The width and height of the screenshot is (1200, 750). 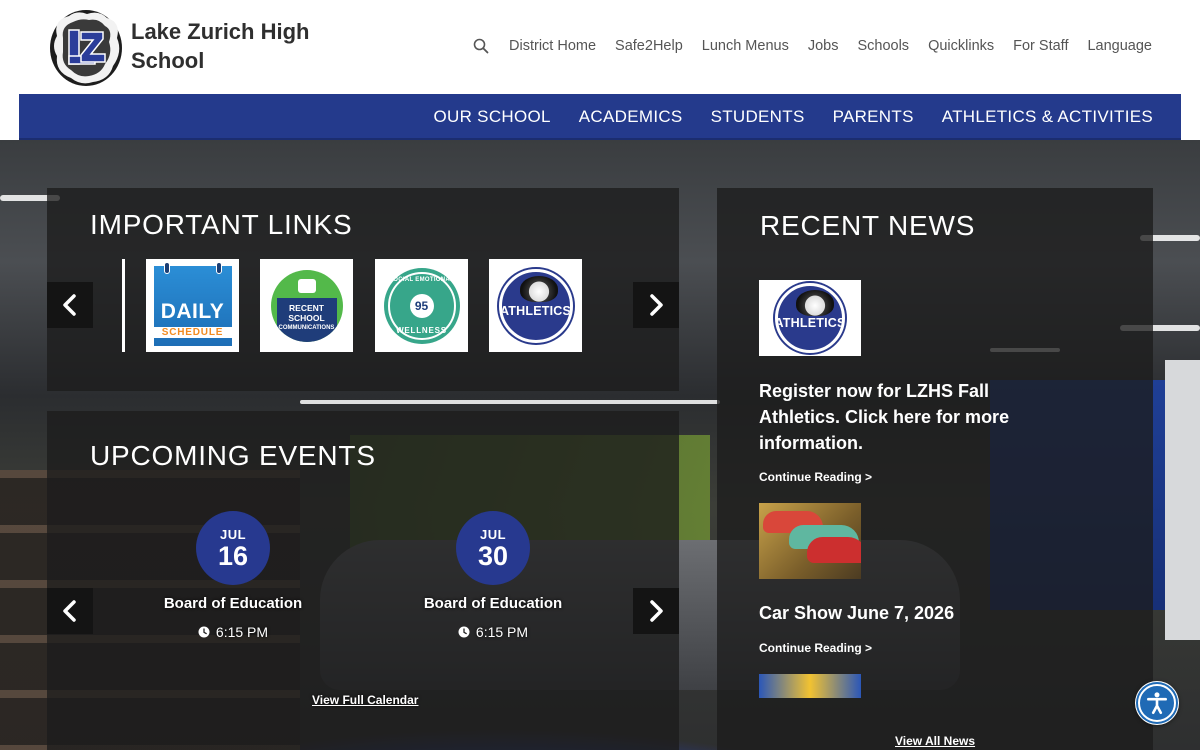 What do you see at coordinates (758, 117) in the screenshot?
I see `nav-students: STUDENTS` at bounding box center [758, 117].